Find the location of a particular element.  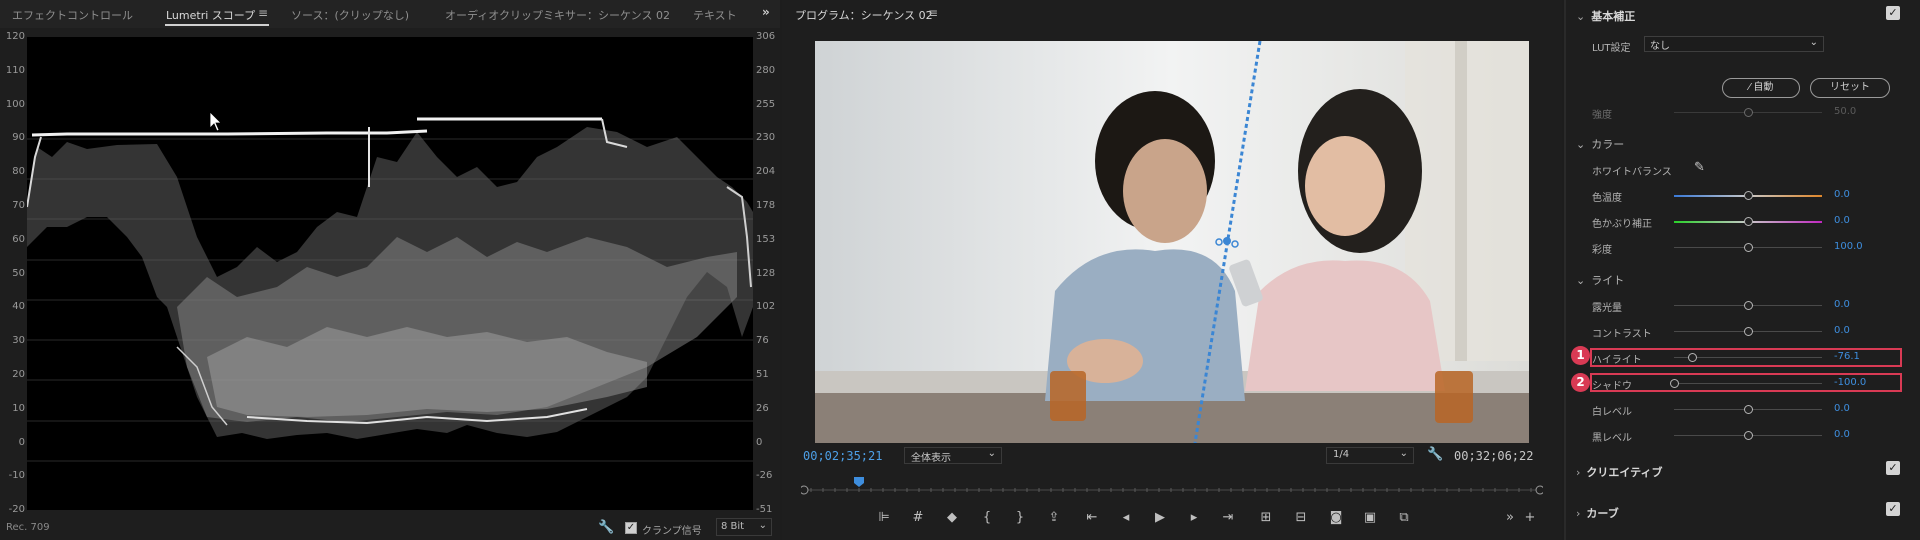

section-color: ⌄ カラー is located at coordinates (1600, 144).